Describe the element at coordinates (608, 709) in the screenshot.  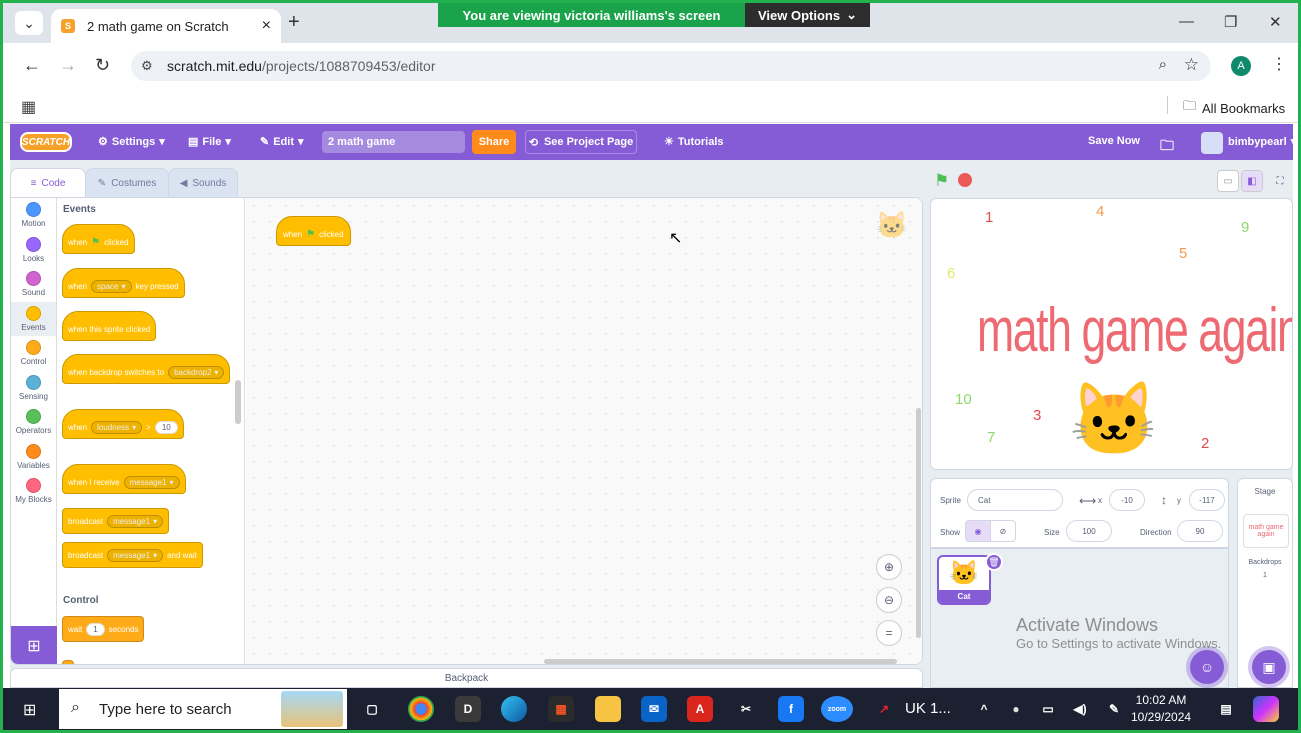
I see `file-explorer-icon` at that location.